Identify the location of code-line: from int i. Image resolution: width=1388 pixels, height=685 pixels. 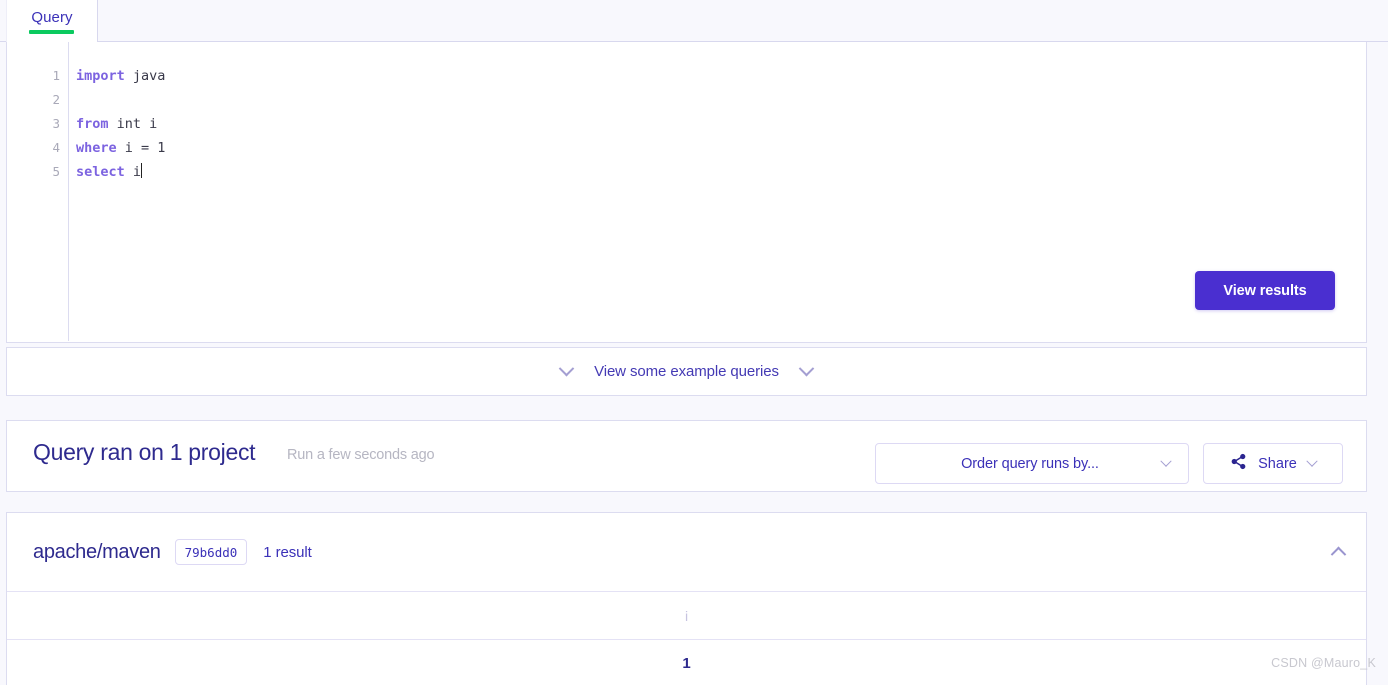
(116, 124).